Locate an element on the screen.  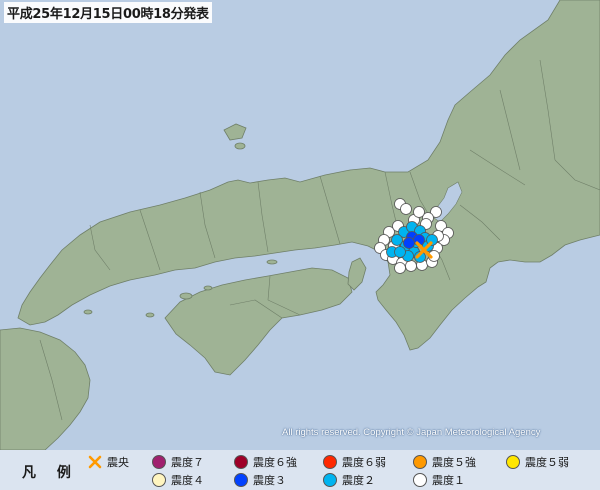
legend-label: 震度５強 is located at coordinates (454, 462).